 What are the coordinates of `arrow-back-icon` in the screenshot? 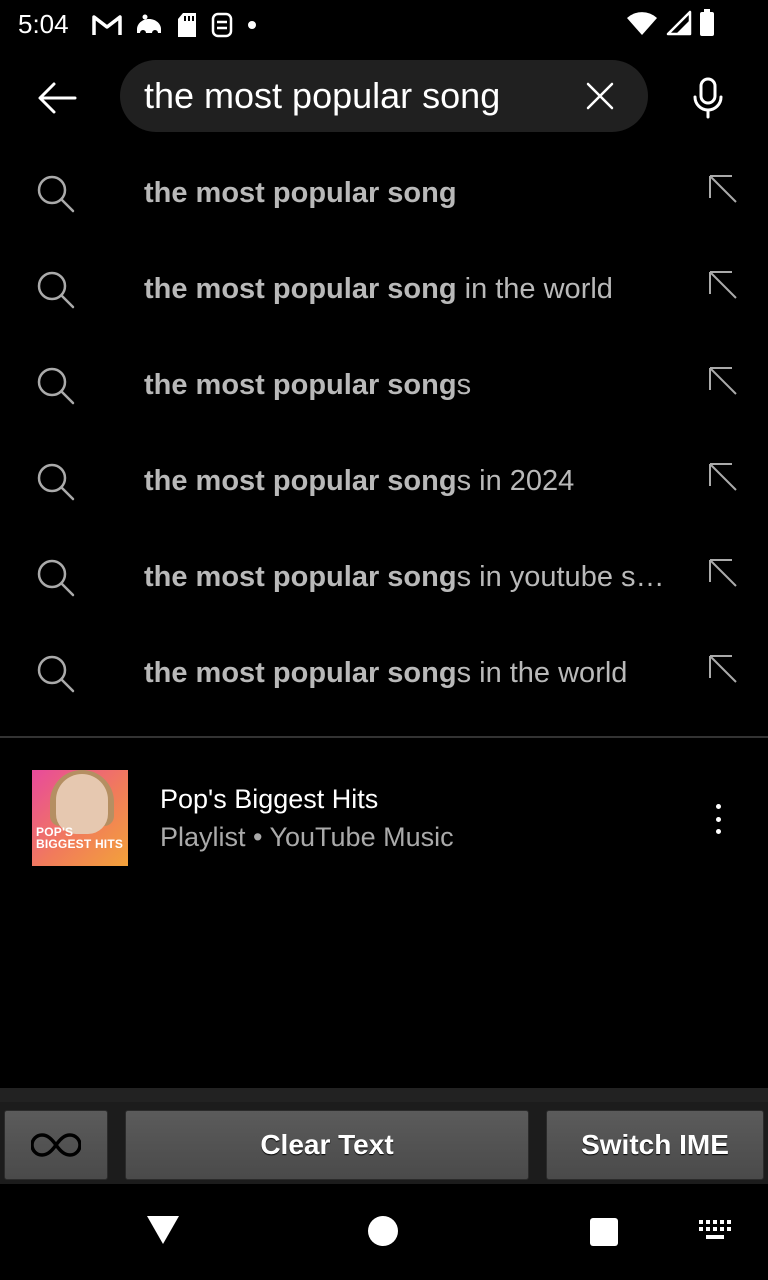 It's located at (57, 98).